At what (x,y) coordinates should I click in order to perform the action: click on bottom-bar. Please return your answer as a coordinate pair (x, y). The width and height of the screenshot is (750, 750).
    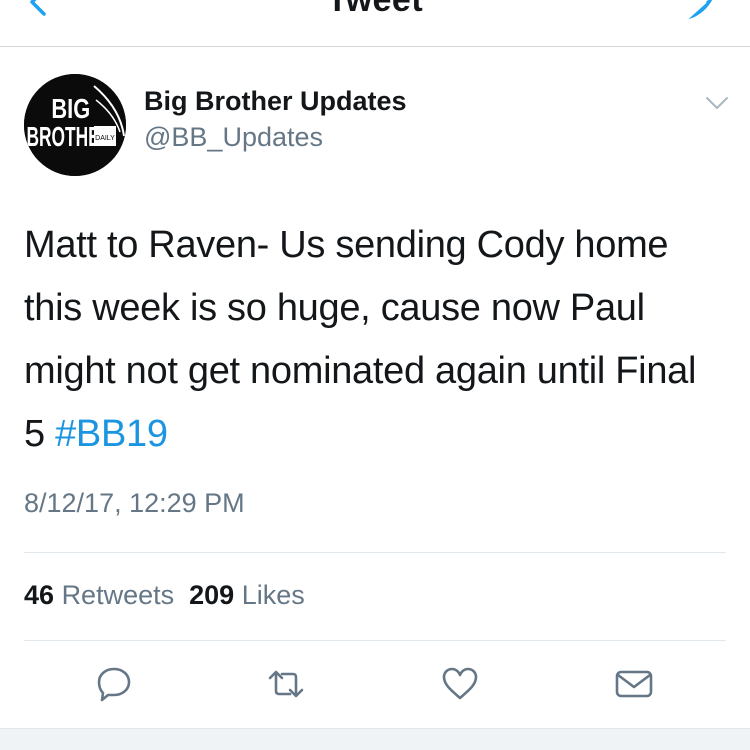
    Looking at the image, I should click on (375, 739).